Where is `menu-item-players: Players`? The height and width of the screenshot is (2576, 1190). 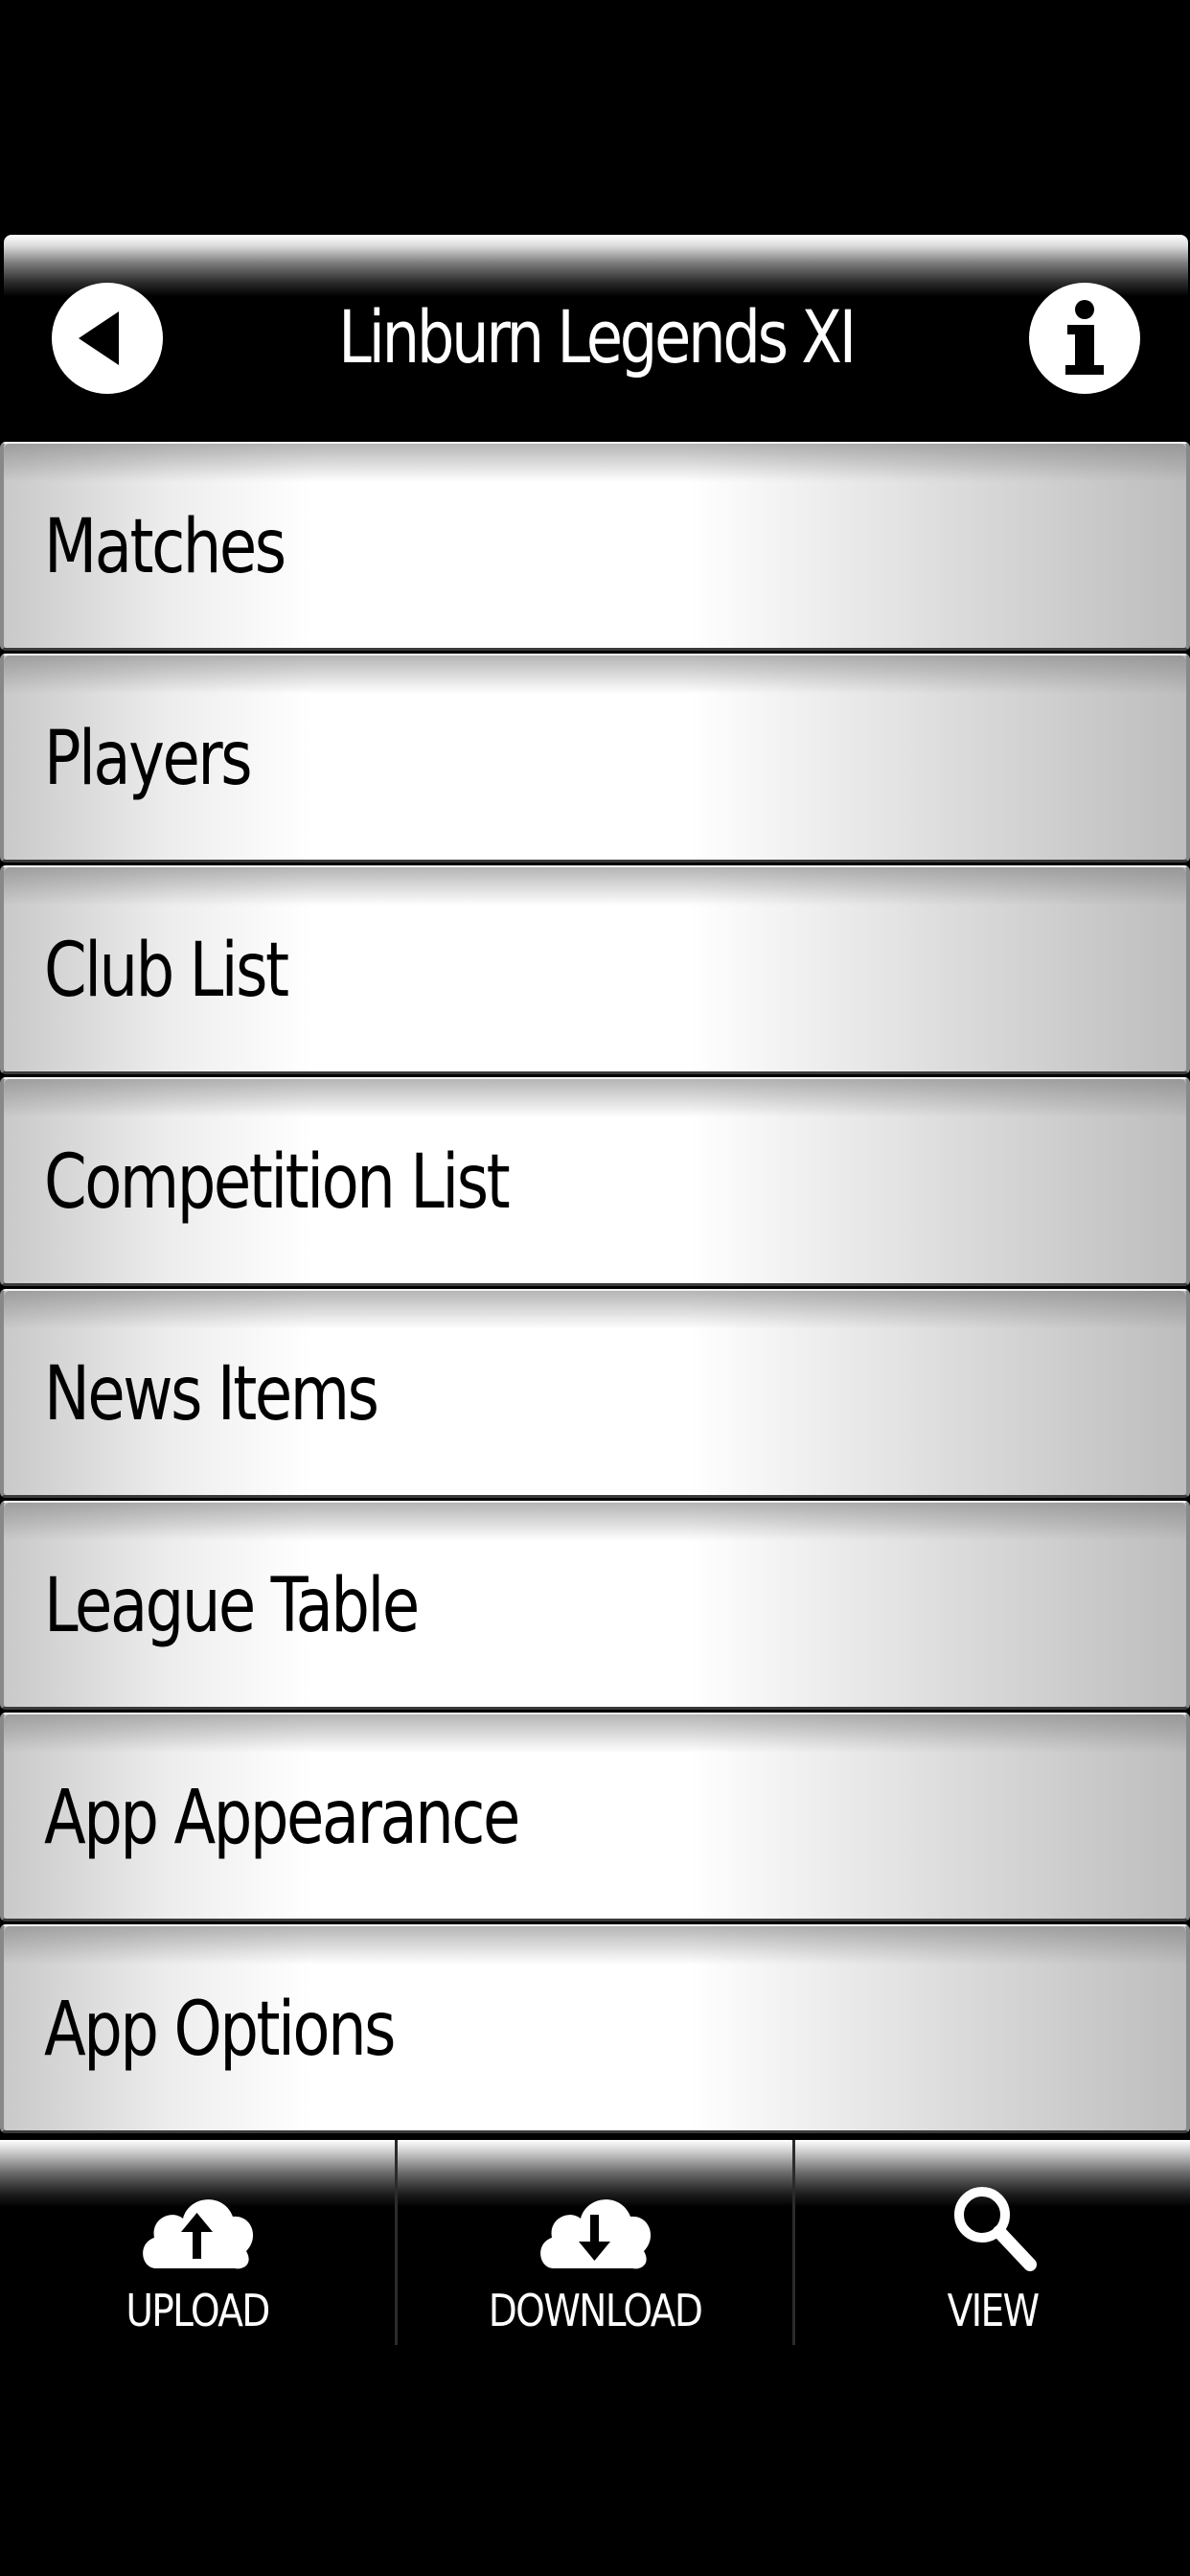
menu-item-players: Players is located at coordinates (595, 758).